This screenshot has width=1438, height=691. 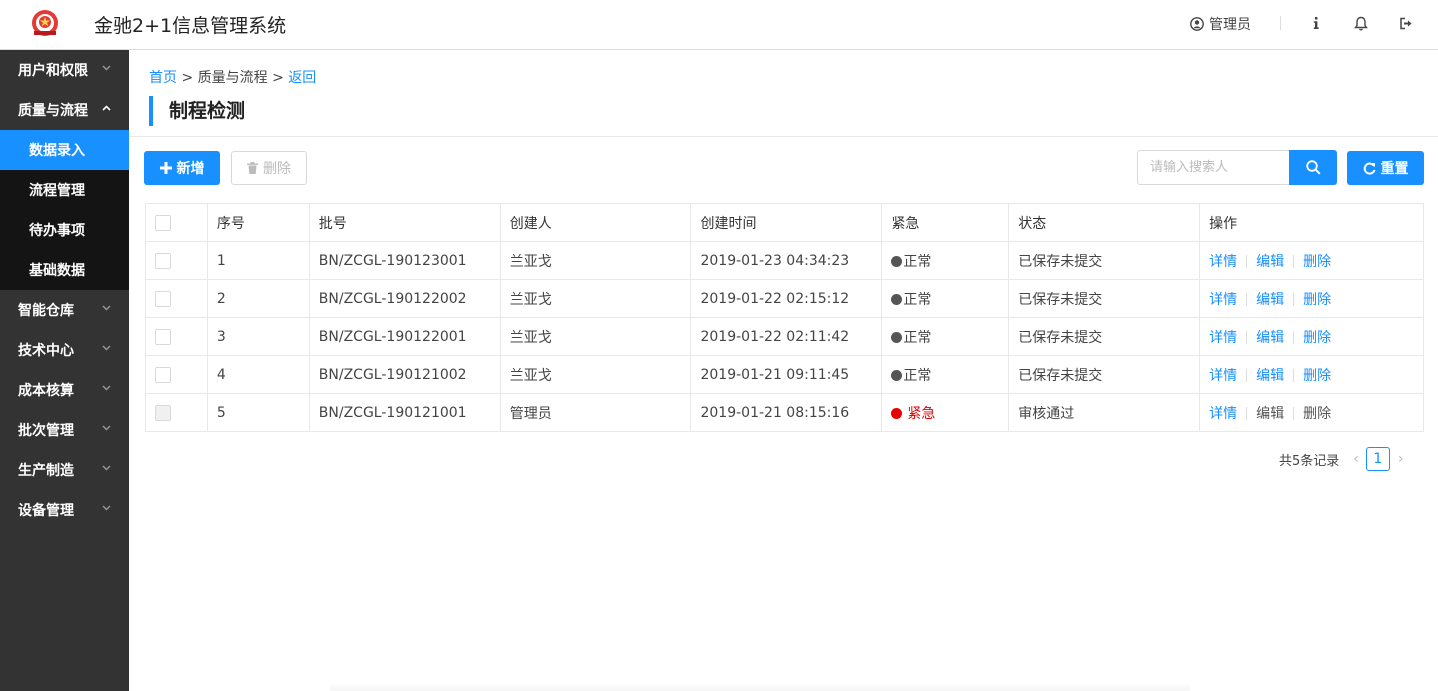 What do you see at coordinates (1104, 412) in the screenshot?
I see `cell-status: 审核通过` at bounding box center [1104, 412].